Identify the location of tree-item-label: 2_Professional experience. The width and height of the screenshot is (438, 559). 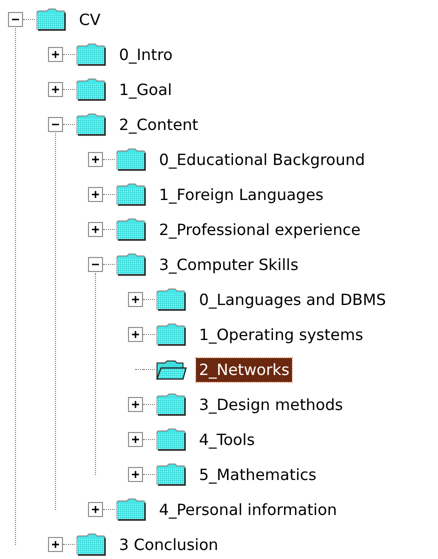
(260, 230).